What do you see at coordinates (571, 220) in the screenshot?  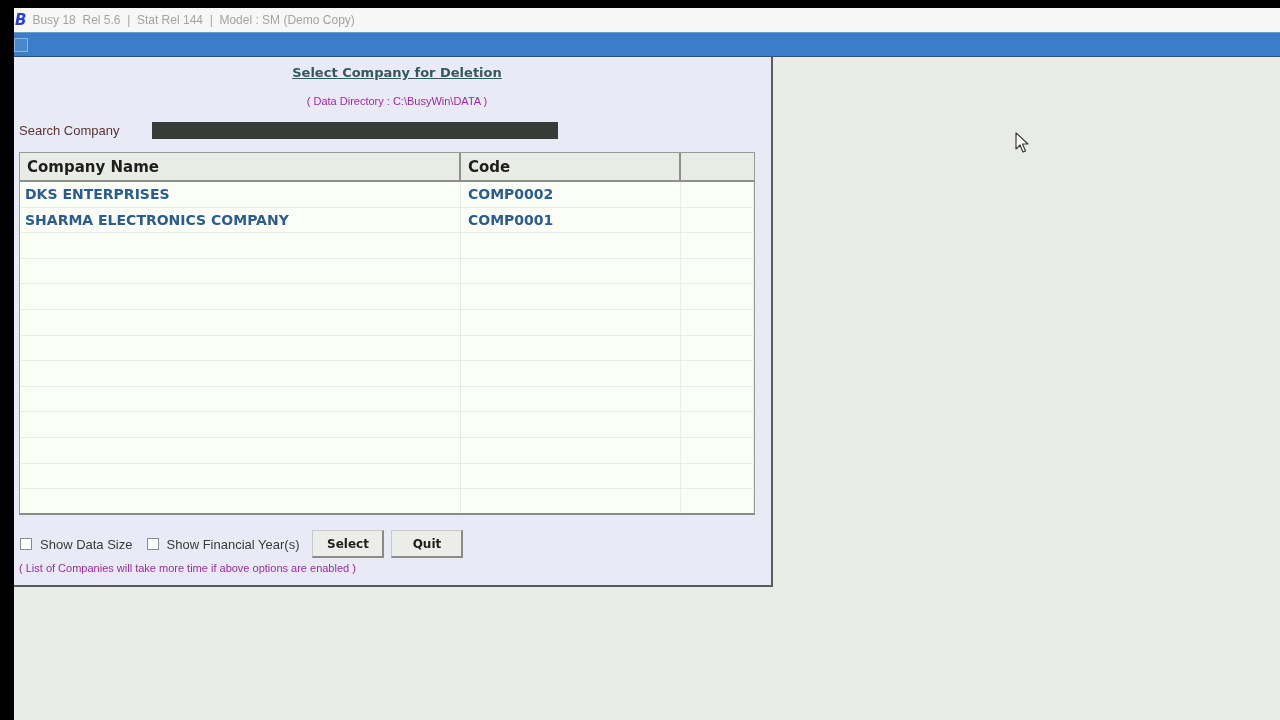 I see `table-cell: COMP0001` at bounding box center [571, 220].